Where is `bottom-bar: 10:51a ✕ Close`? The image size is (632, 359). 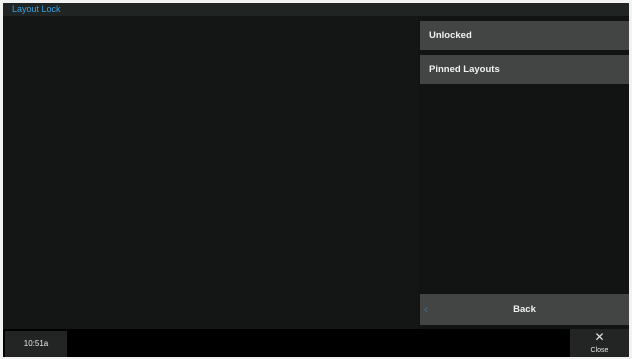 bottom-bar: 10:51a ✕ Close is located at coordinates (316, 343).